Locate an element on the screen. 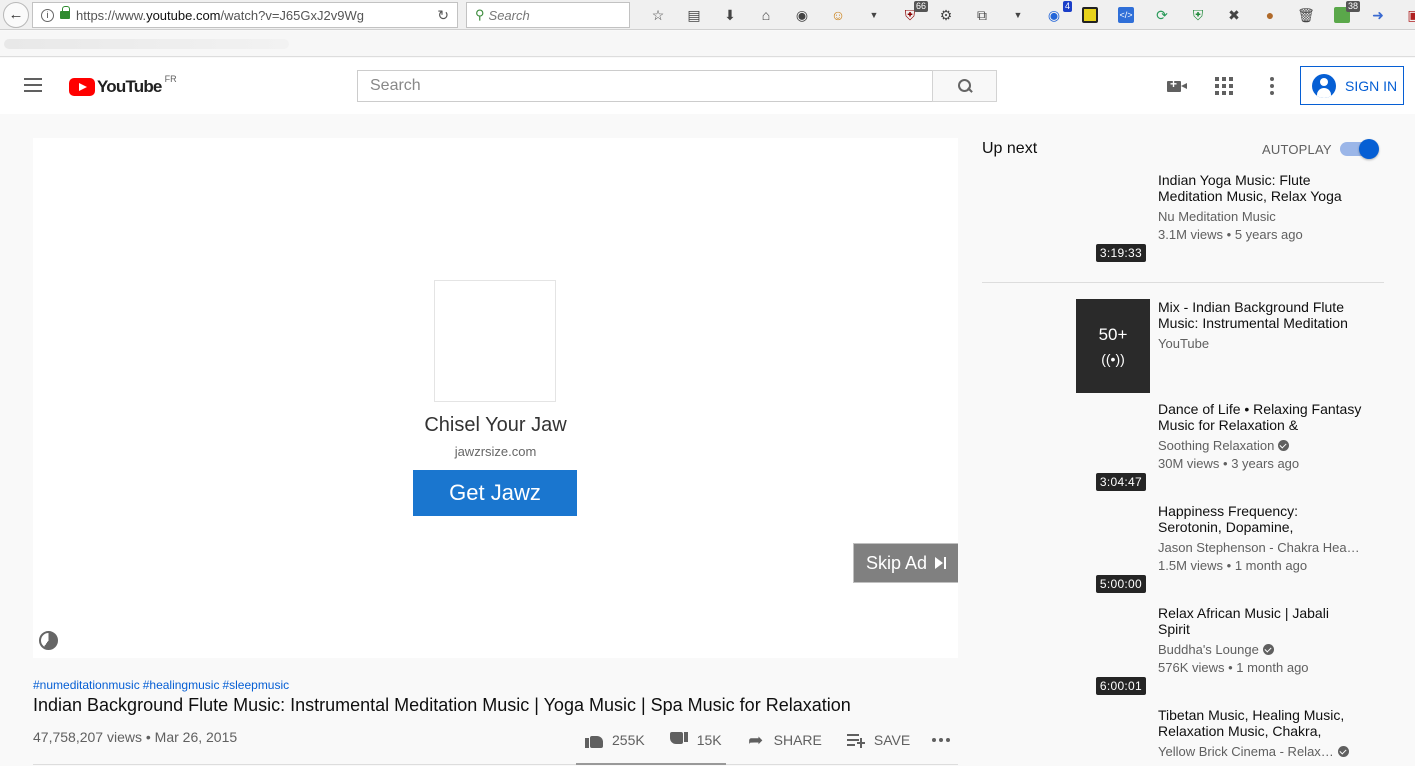  info-divider is located at coordinates (495, 764).